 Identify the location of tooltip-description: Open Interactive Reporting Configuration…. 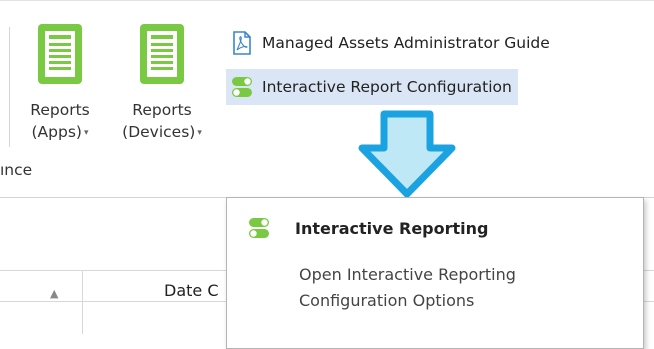
(407, 287).